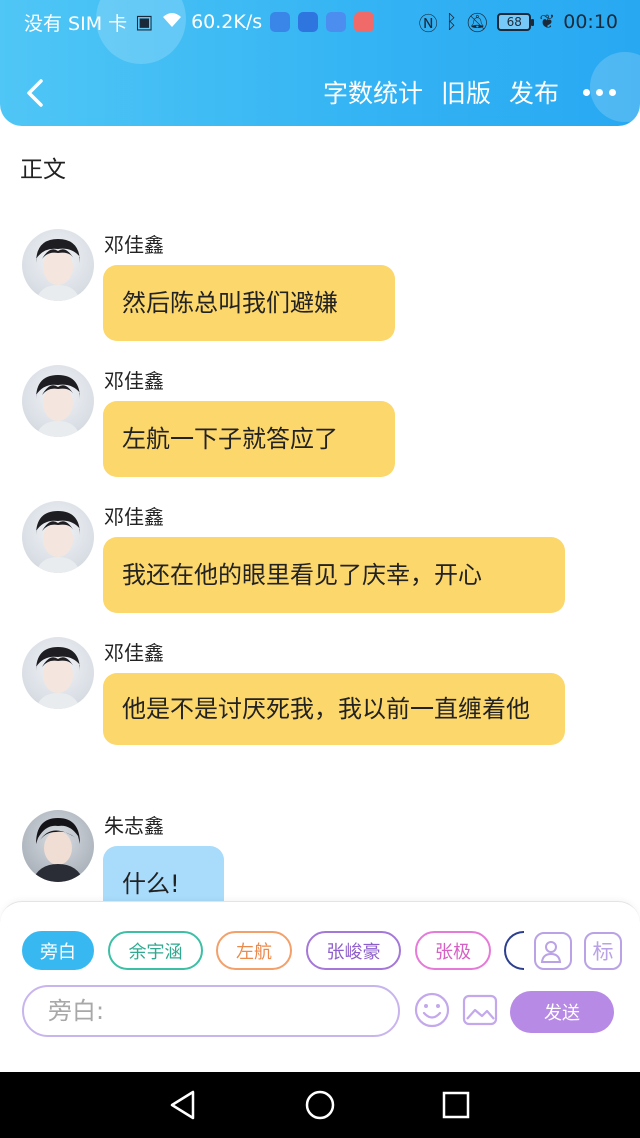 The image size is (640, 1138). Describe the element at coordinates (43, 170) in the screenshot. I see `section-title: 正文` at that location.